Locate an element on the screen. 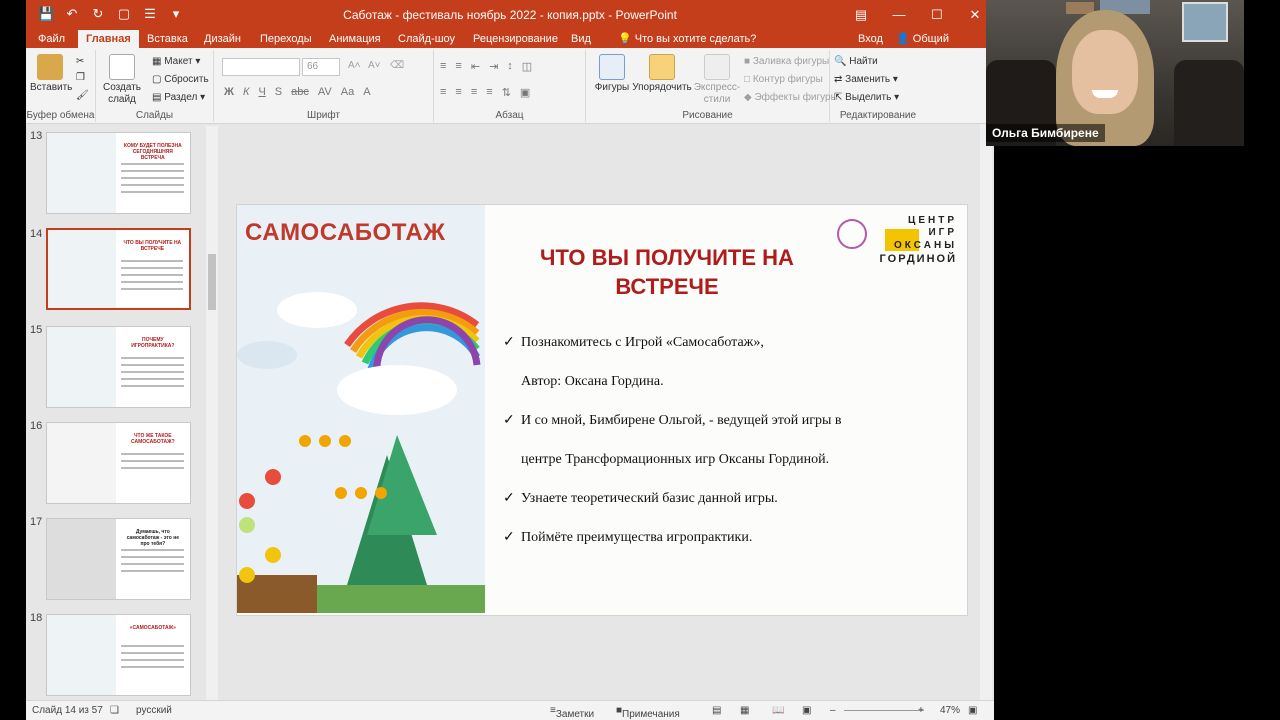  shape-outline-button: □ Контур фигуры is located at coordinates (783, 79).